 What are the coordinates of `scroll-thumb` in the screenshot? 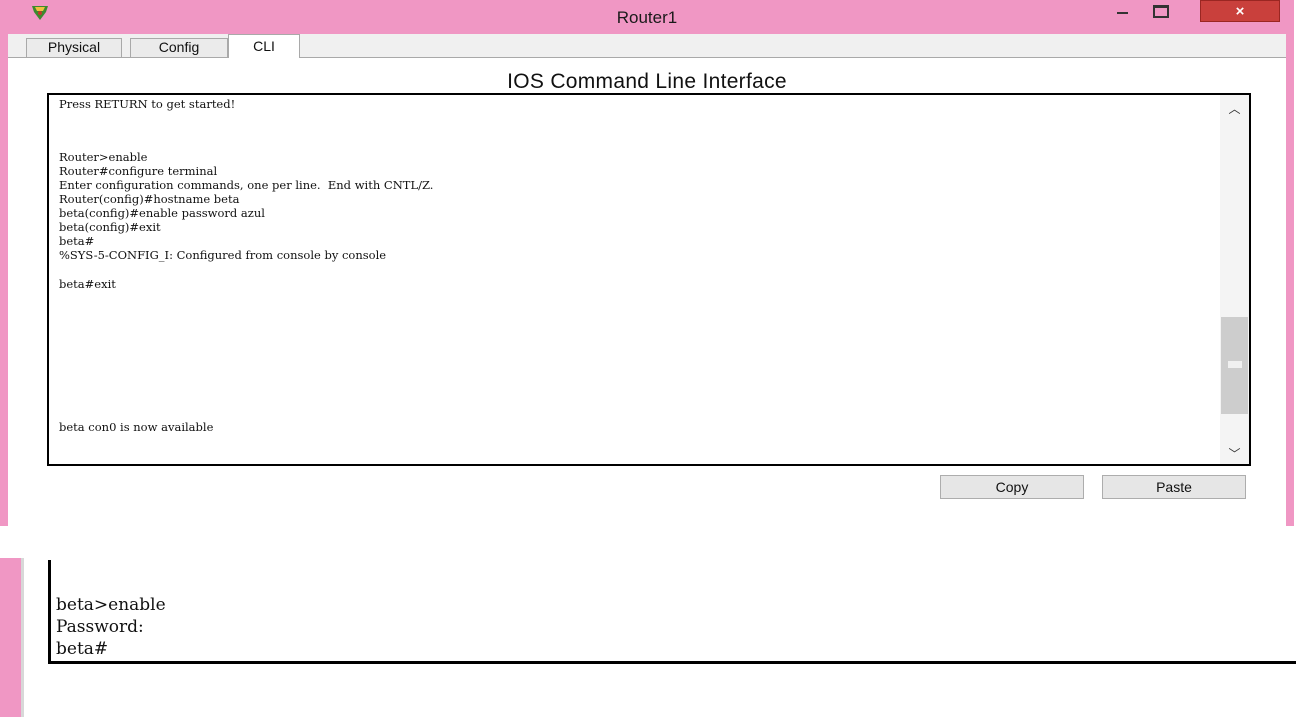 It's located at (1234, 365).